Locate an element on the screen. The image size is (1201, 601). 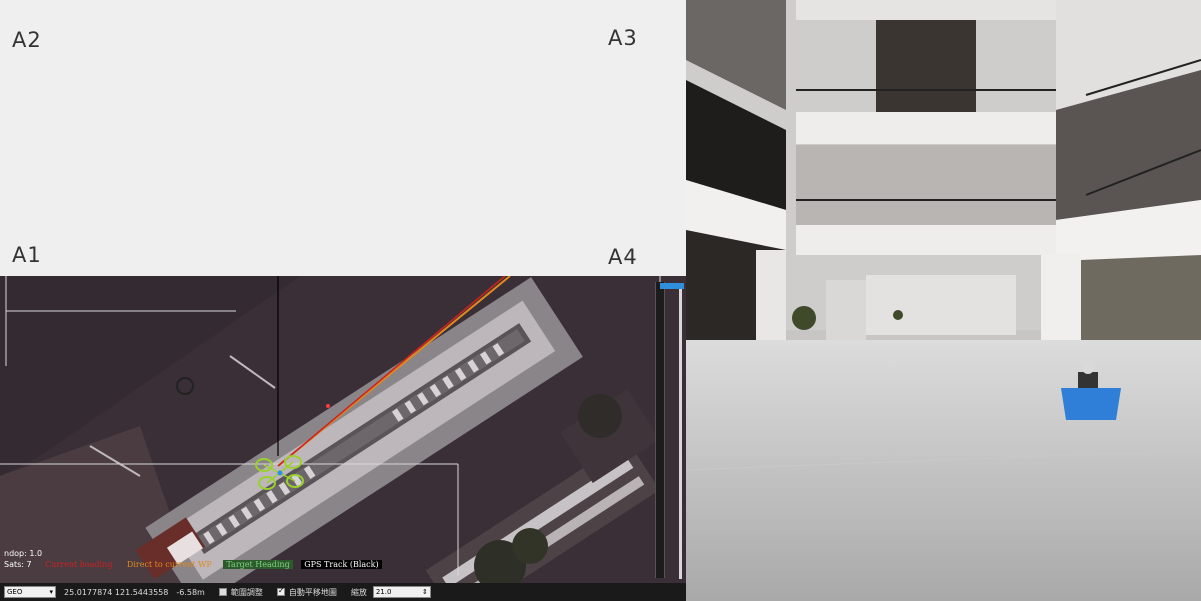
zoom-label: 縮放 is located at coordinates (358, 592).